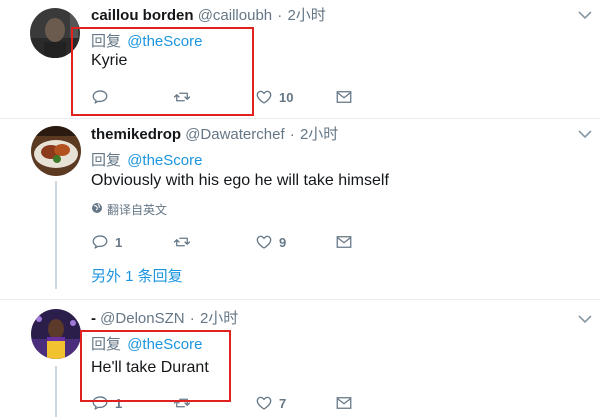  I want to click on reply-button, so click(103, 97).